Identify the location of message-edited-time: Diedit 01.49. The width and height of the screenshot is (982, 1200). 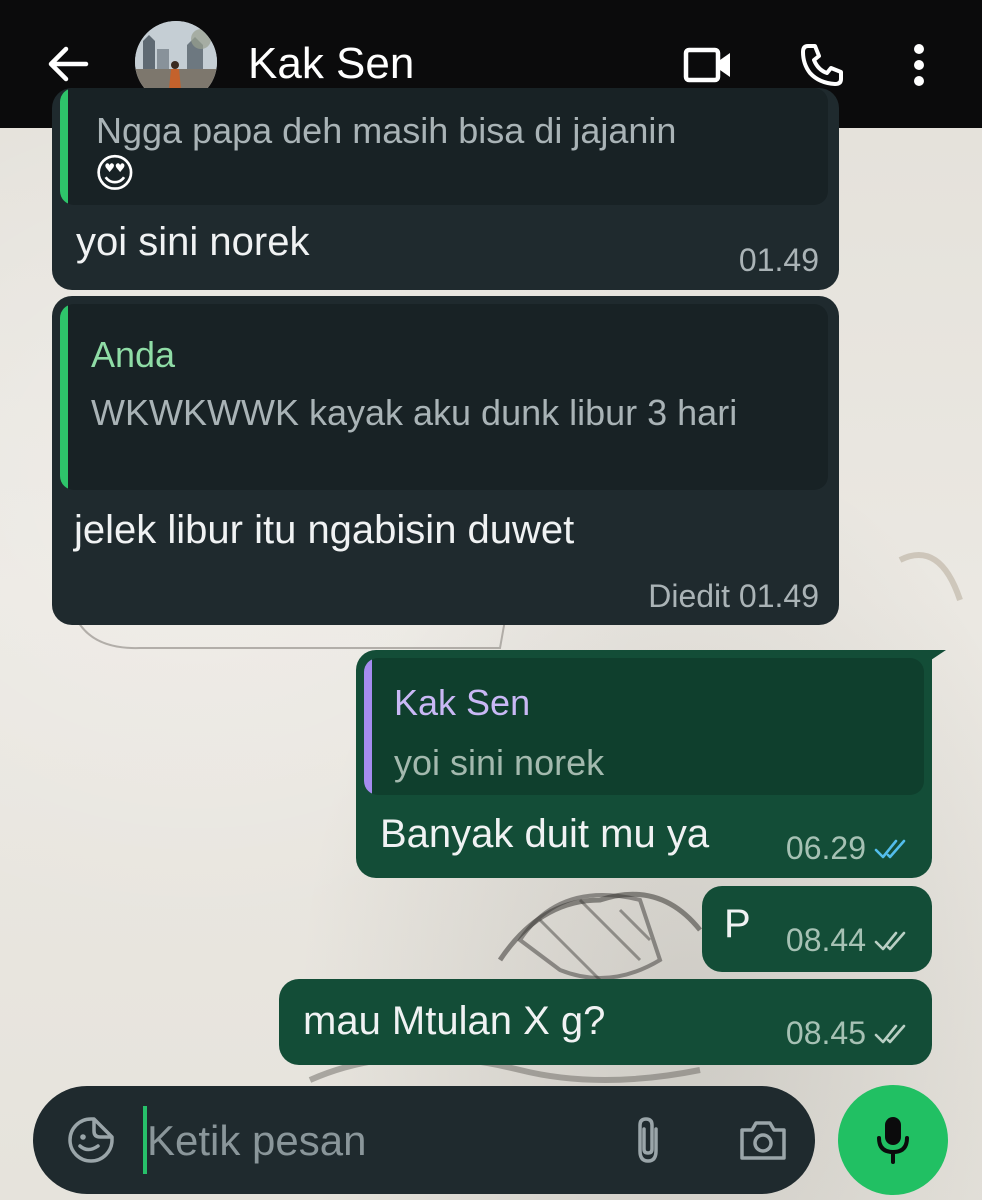
(733, 596).